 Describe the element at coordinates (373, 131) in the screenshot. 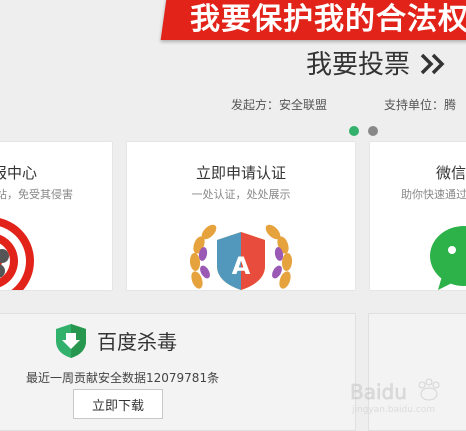

I see `carousel-dot` at that location.